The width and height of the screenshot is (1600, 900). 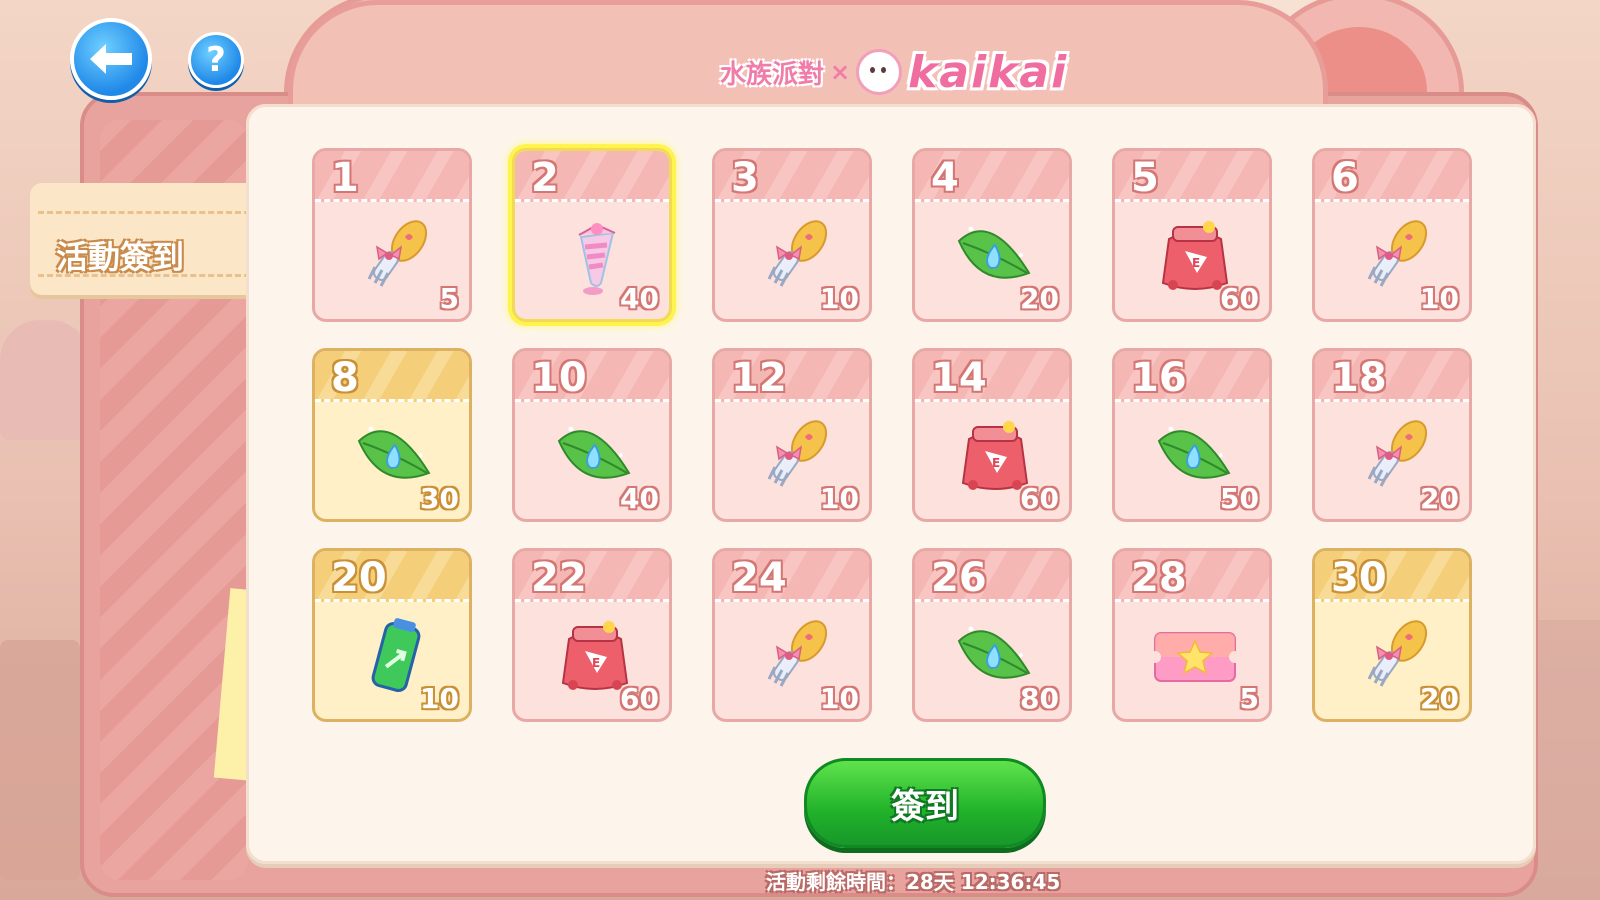 What do you see at coordinates (1192, 435) in the screenshot?
I see `reward-card-day-16: 16 50` at bounding box center [1192, 435].